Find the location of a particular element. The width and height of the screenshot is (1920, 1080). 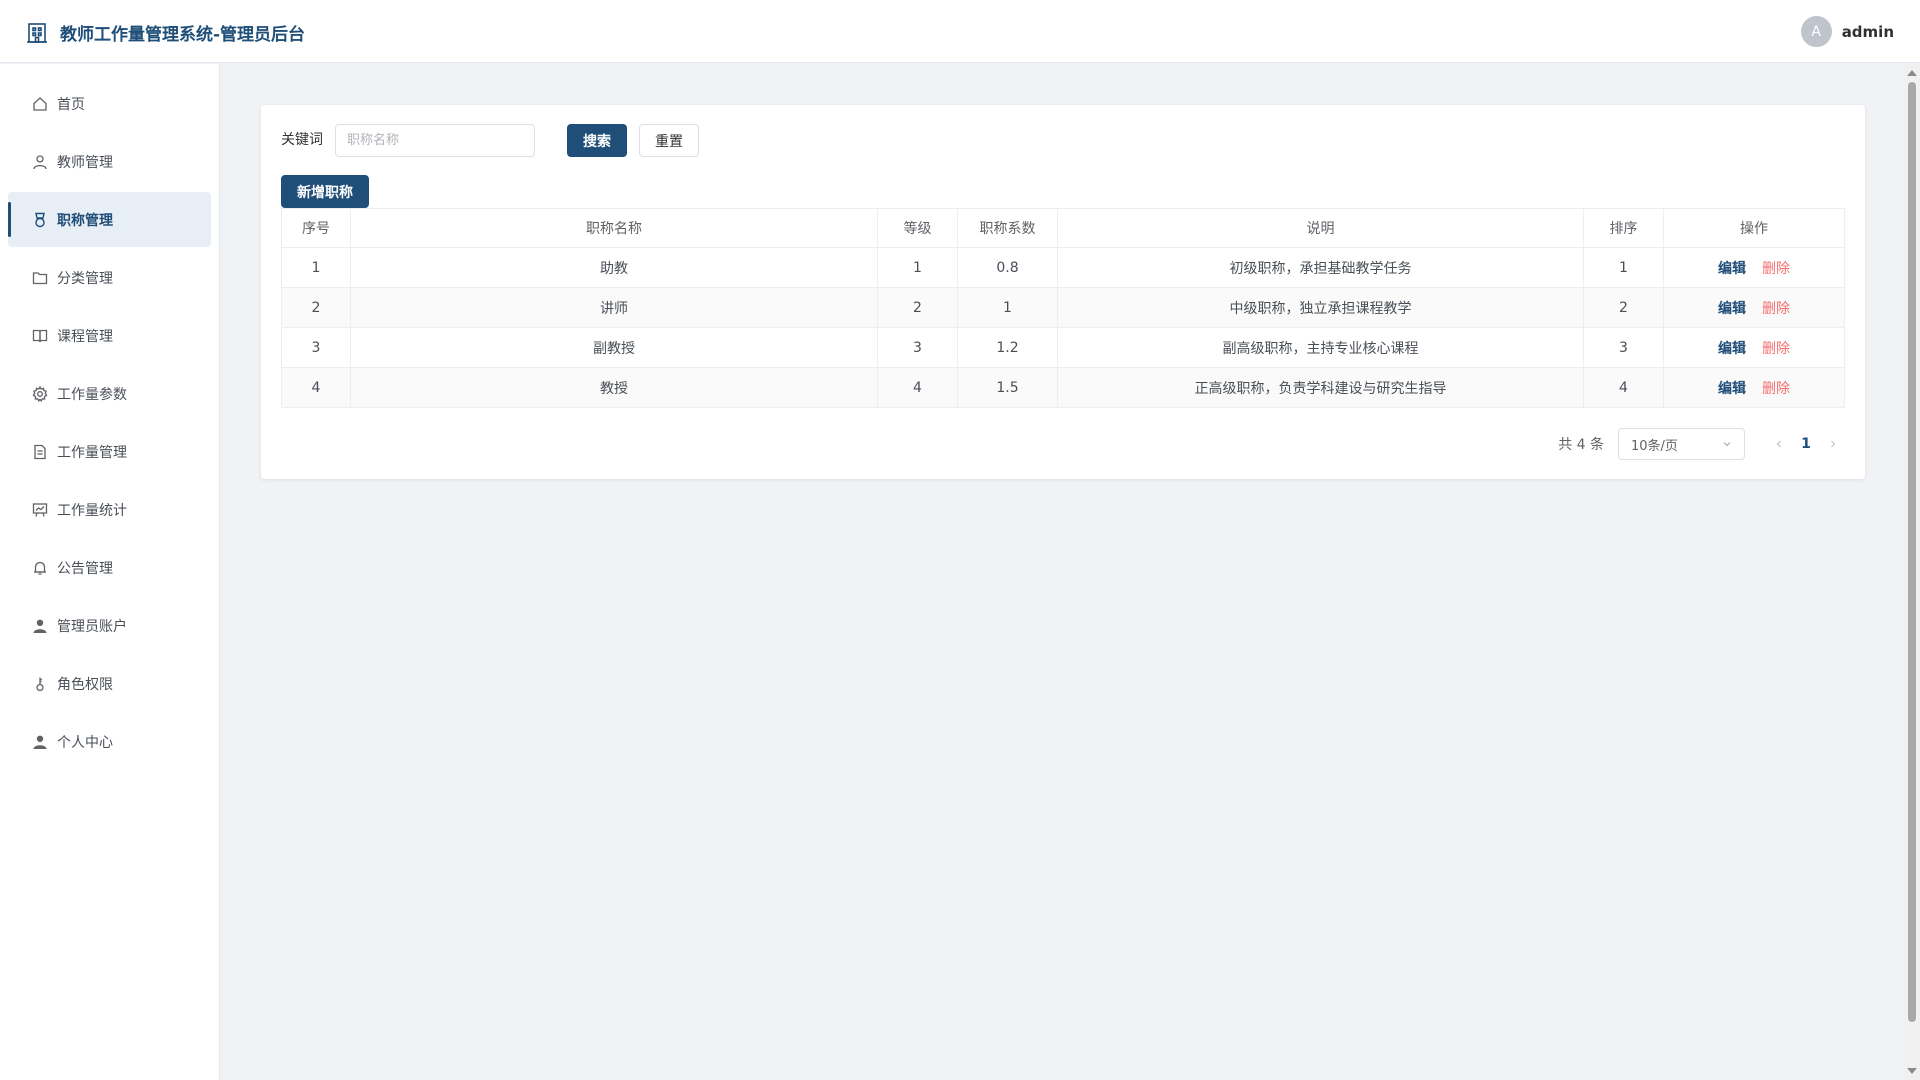

sidebar-item-workload-manage: 工作量管理 is located at coordinates (109, 451).